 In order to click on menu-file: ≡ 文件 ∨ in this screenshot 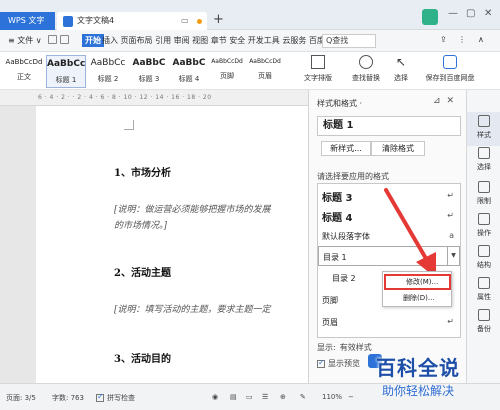, I will do `click(25, 40)`.